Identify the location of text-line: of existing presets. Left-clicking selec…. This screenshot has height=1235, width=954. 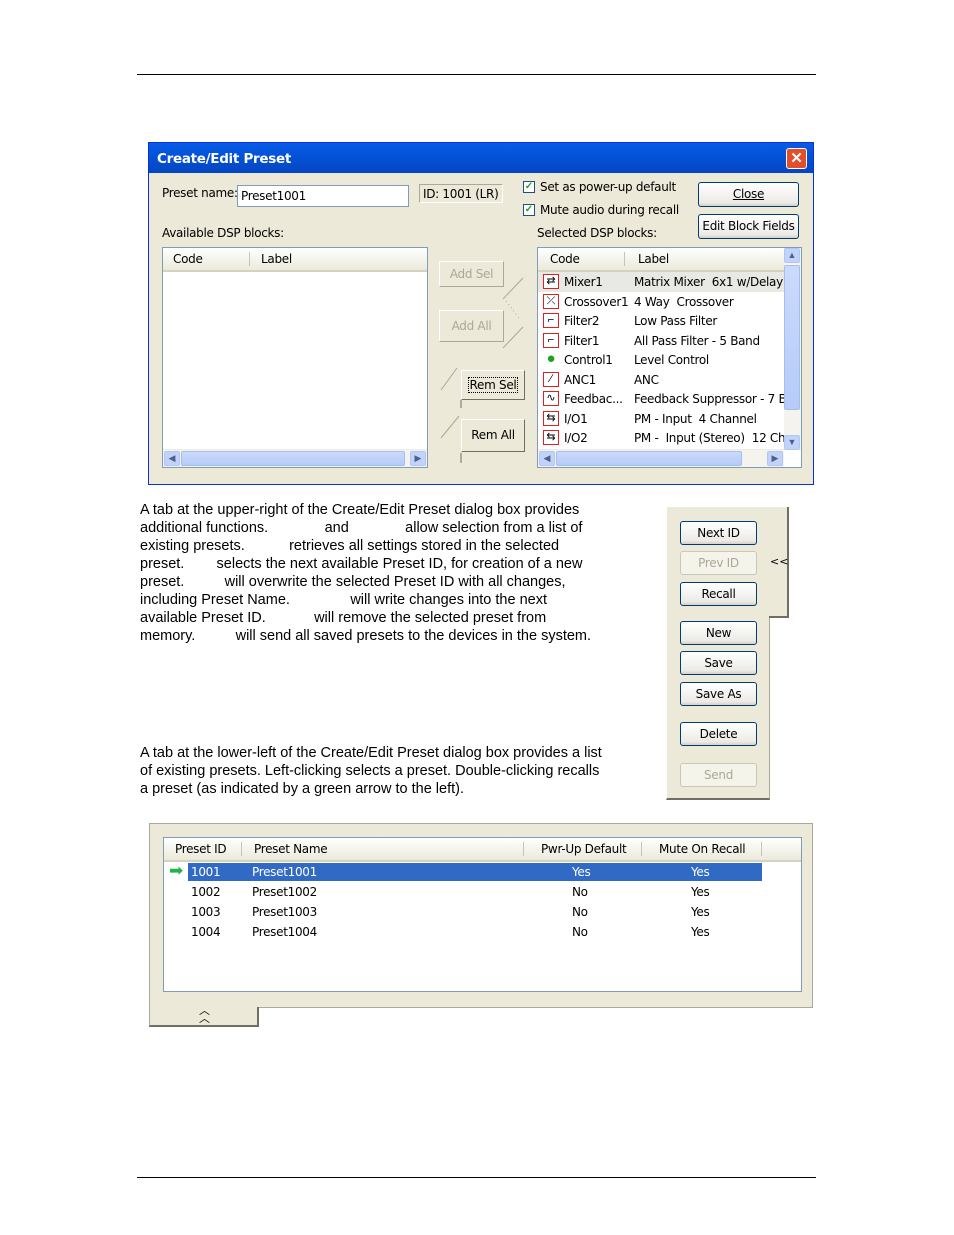
(370, 771).